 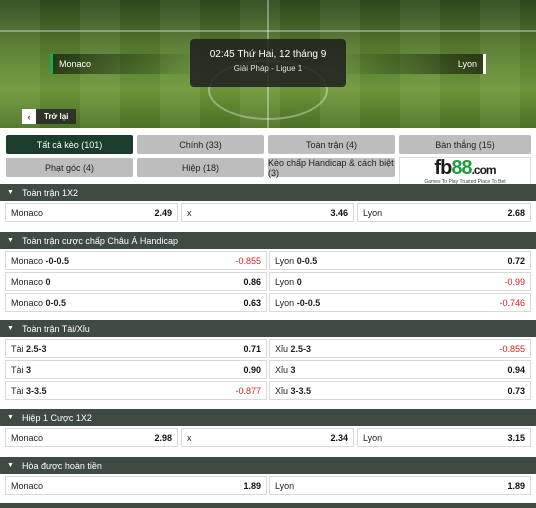 I want to click on odd-cell-under: Xỉu 3 0.94, so click(x=400, y=369).